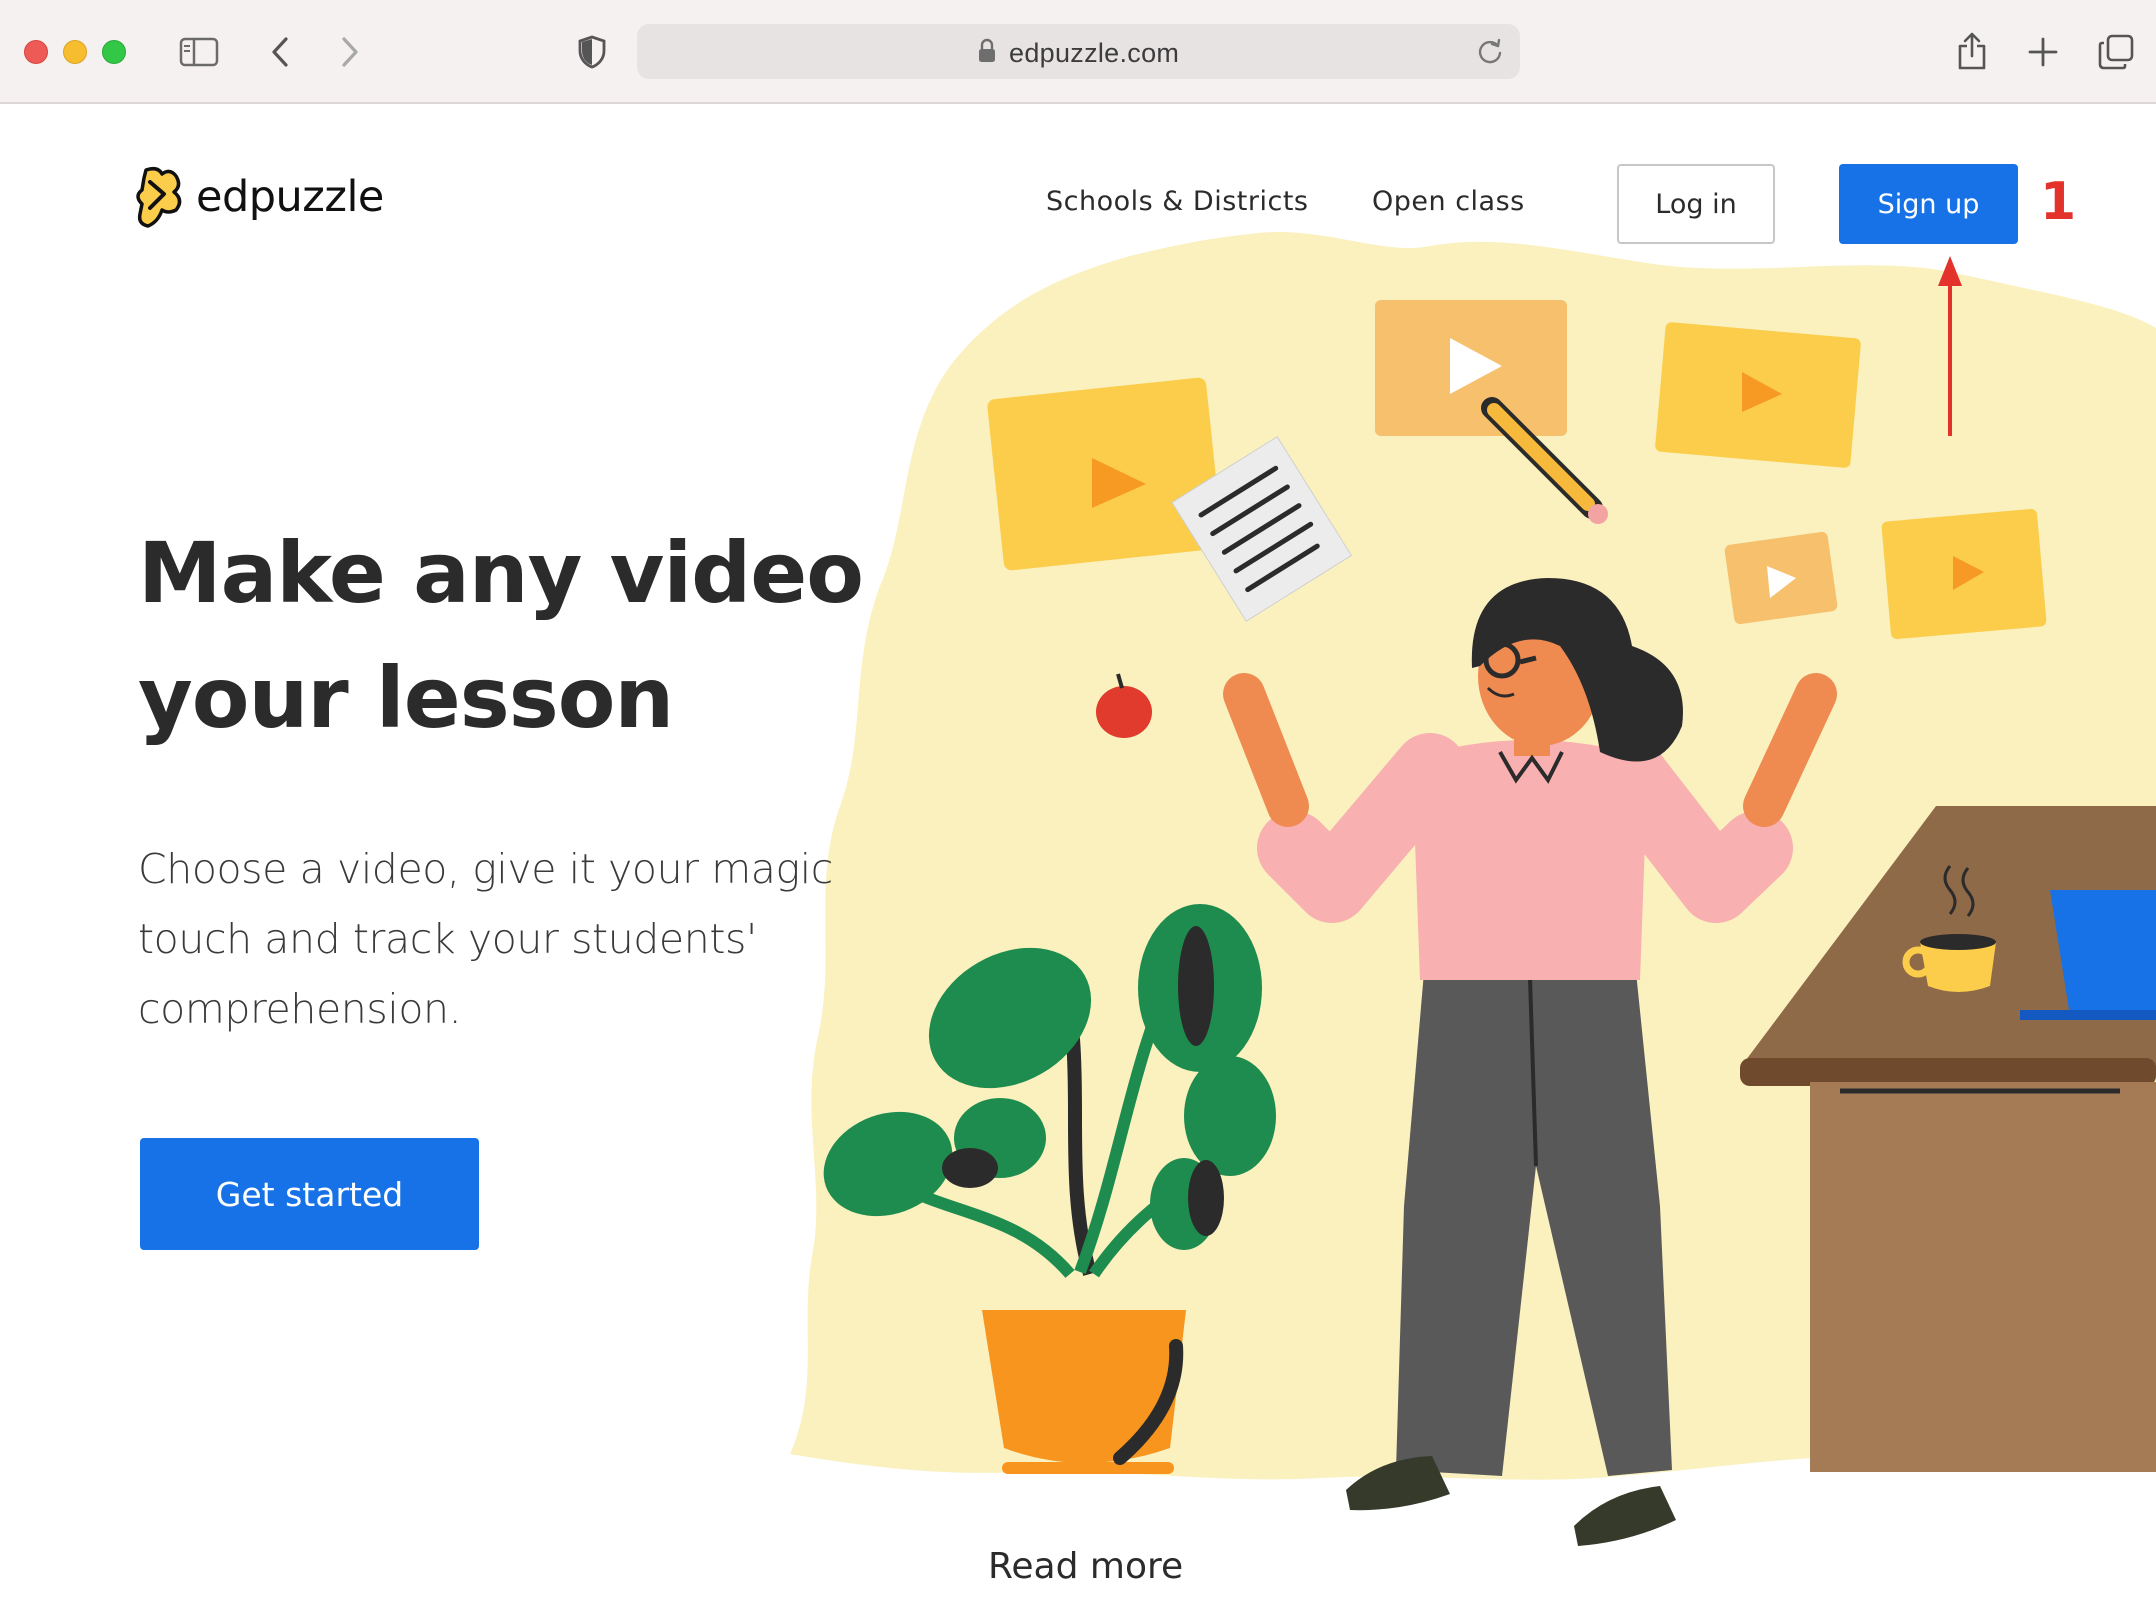  I want to click on notes-icon, so click(1262, 529).